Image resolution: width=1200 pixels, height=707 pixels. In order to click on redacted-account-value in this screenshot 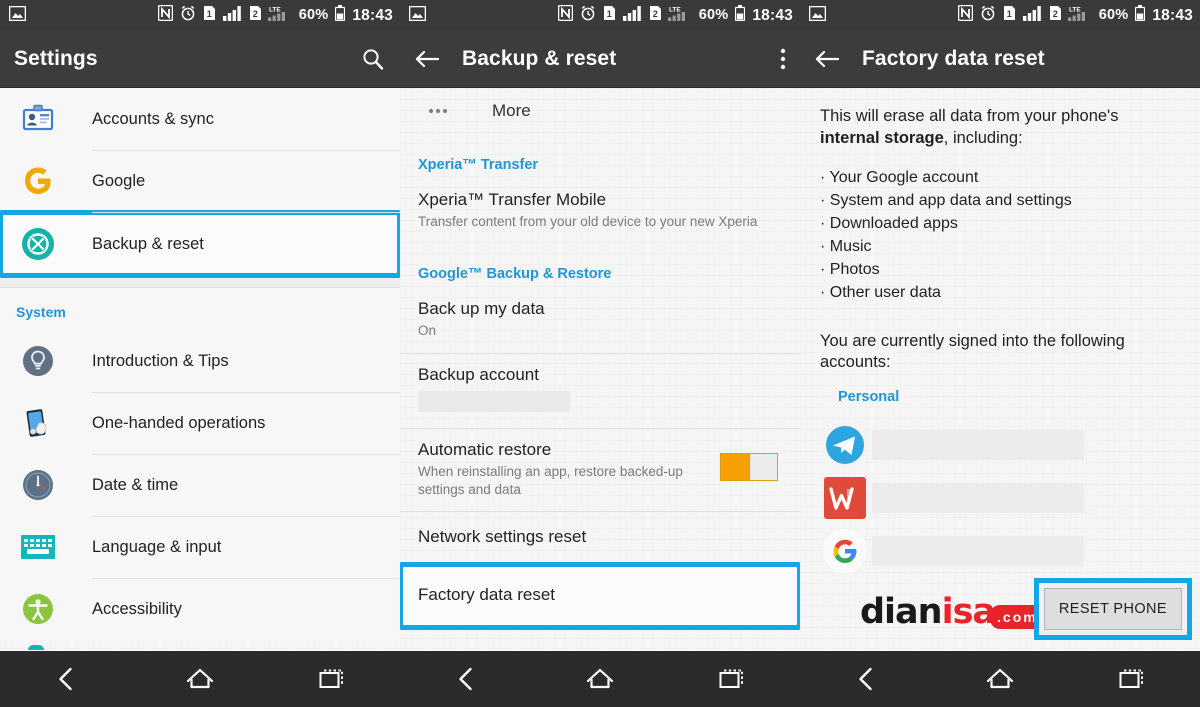, I will do `click(494, 402)`.